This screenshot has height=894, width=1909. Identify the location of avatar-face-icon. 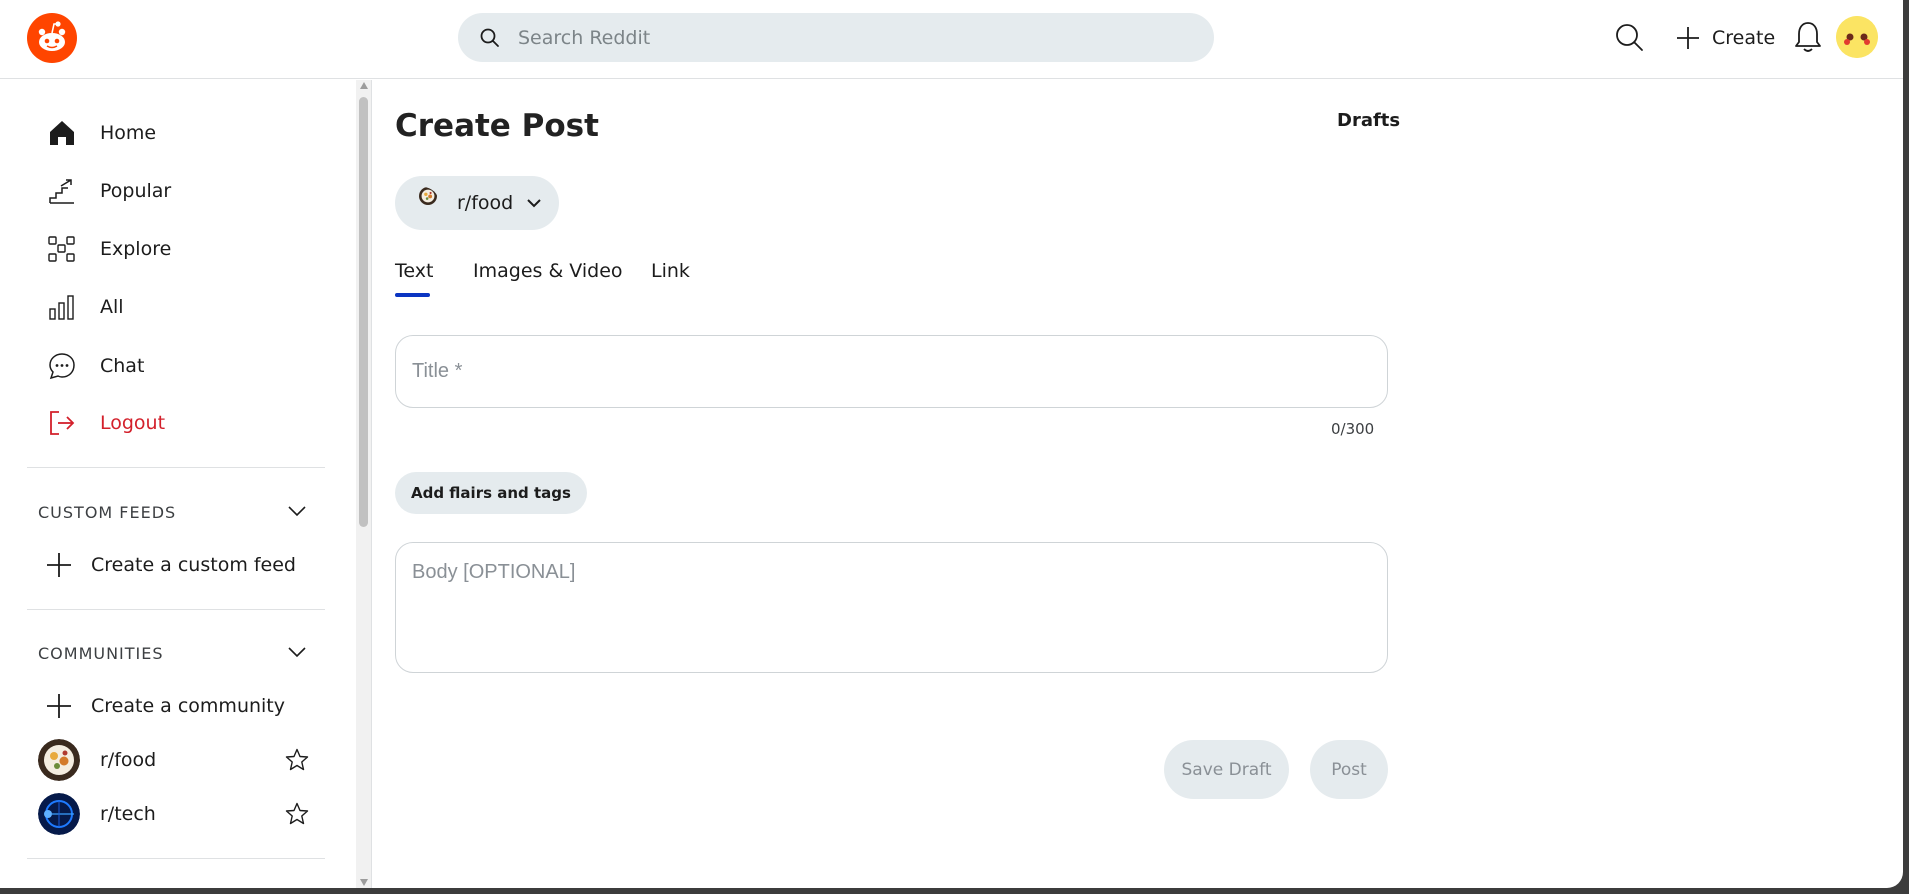
(1857, 37).